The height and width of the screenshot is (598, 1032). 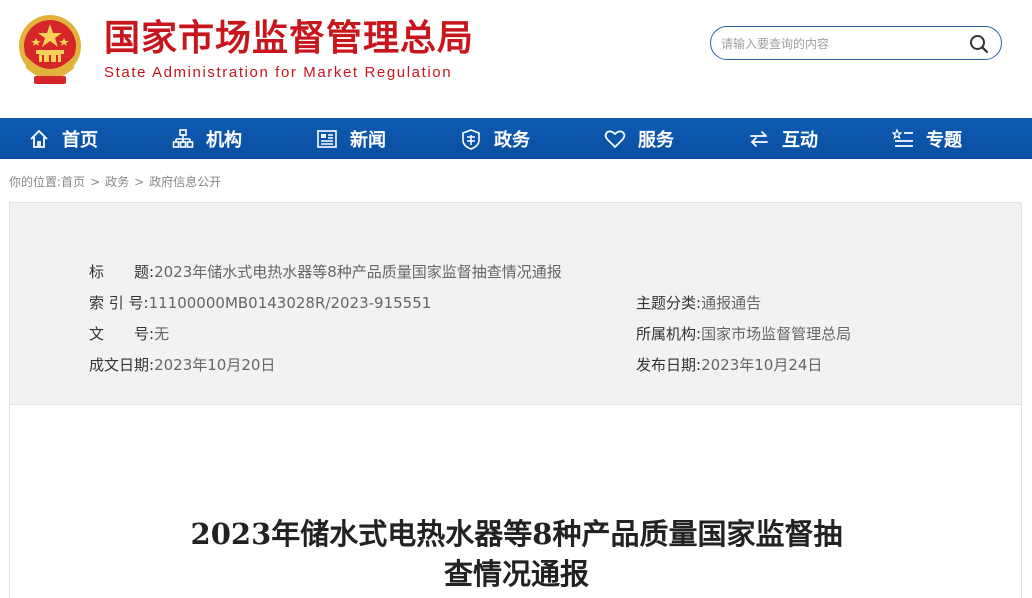 I want to click on government-icon, so click(x=471, y=139).